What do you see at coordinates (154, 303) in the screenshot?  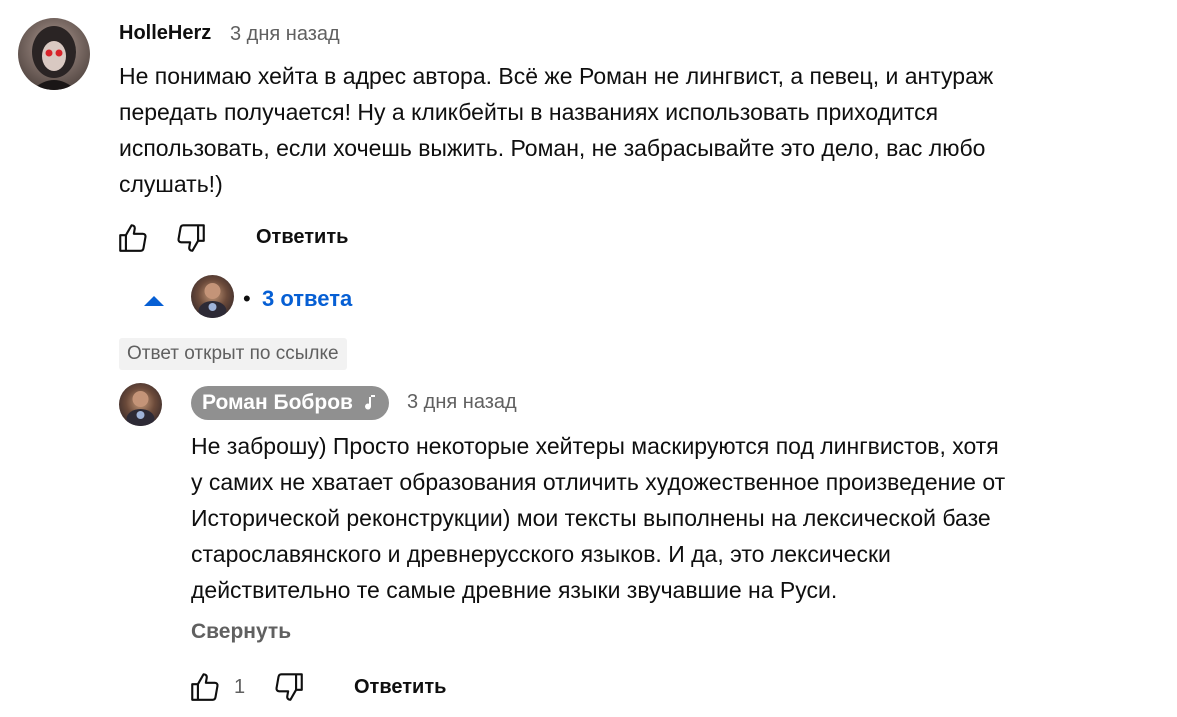 I see `caret-up-icon` at bounding box center [154, 303].